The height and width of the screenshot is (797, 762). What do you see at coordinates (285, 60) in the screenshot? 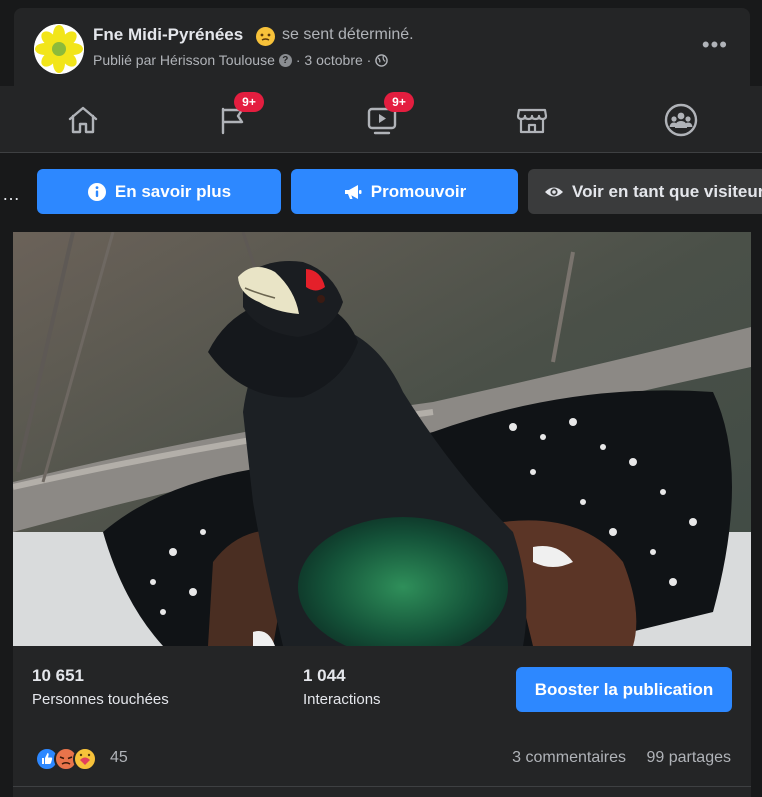
I see `help-icon: ?` at bounding box center [285, 60].